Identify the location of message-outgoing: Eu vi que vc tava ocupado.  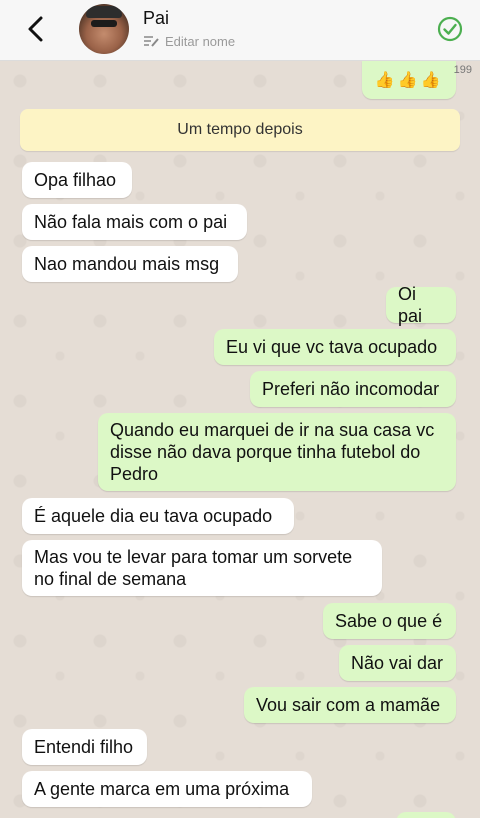
(335, 347).